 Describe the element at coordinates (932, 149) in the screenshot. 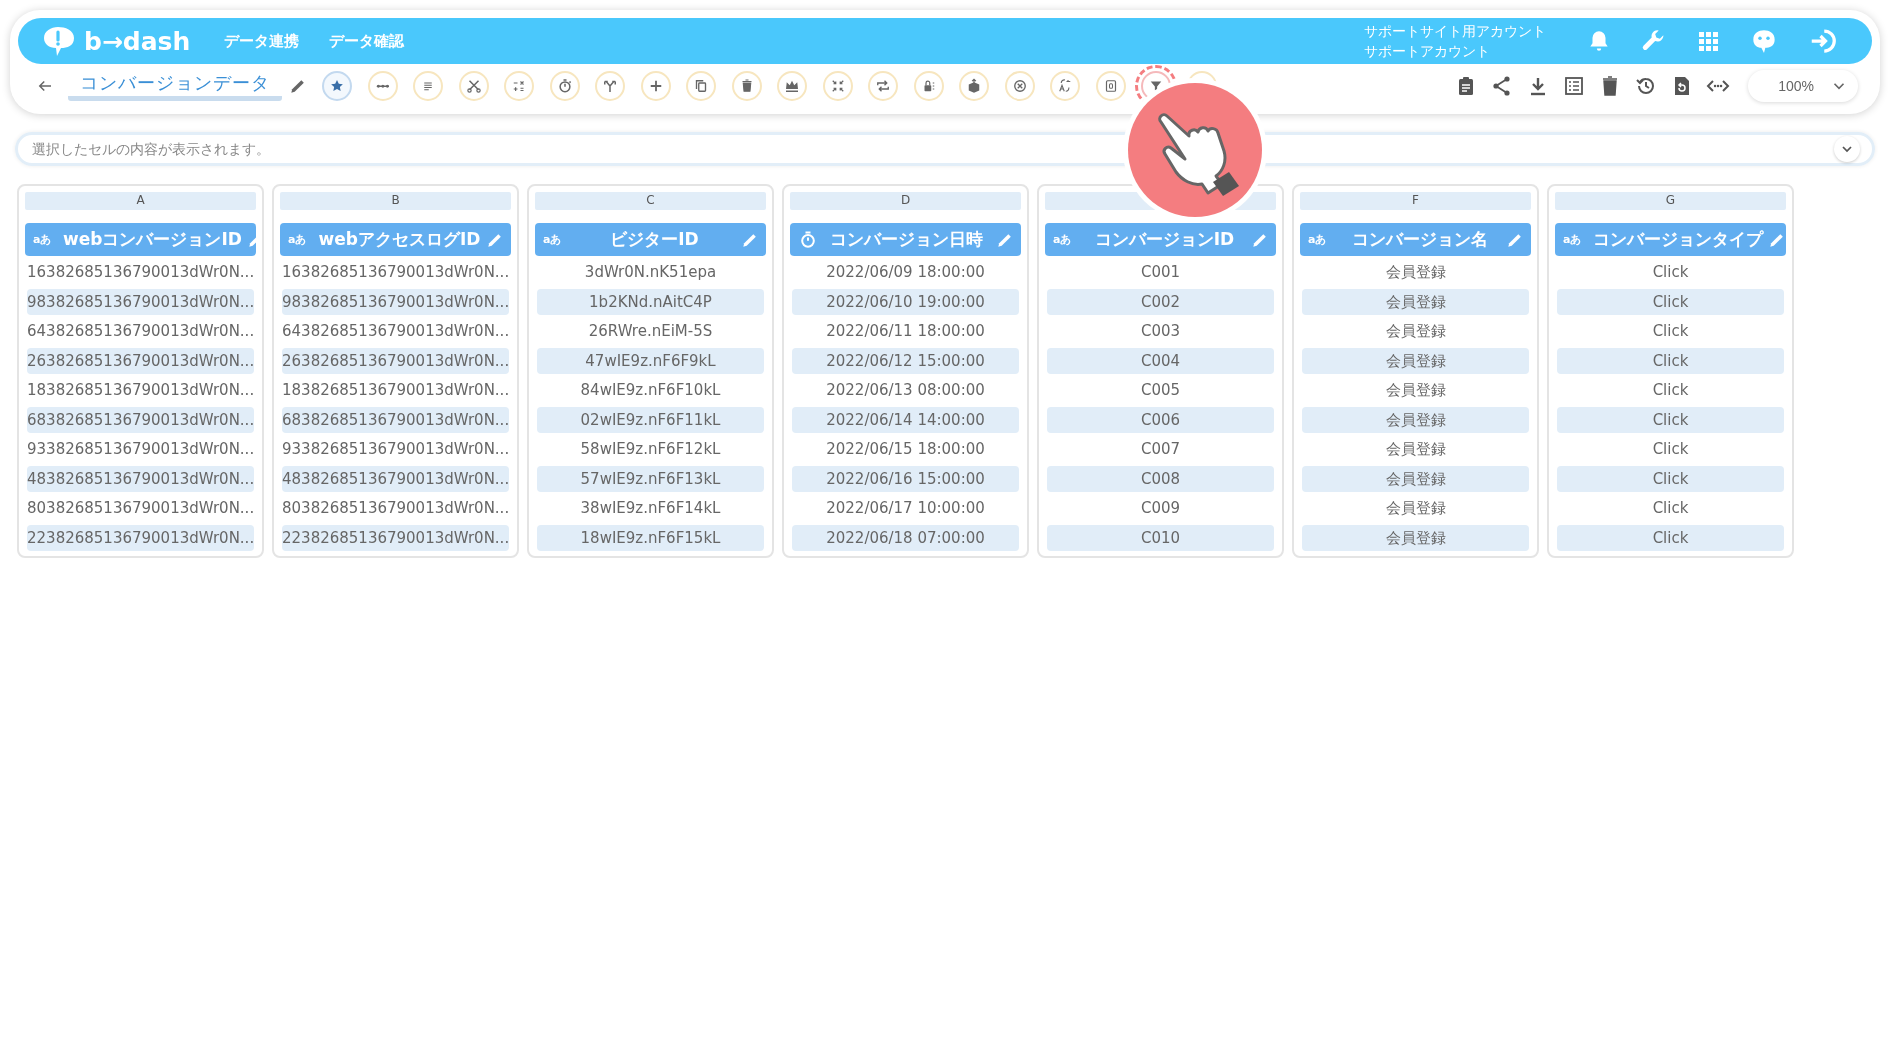

I see `cell-content-input: 選択したセルの内容が表示されます。` at that location.